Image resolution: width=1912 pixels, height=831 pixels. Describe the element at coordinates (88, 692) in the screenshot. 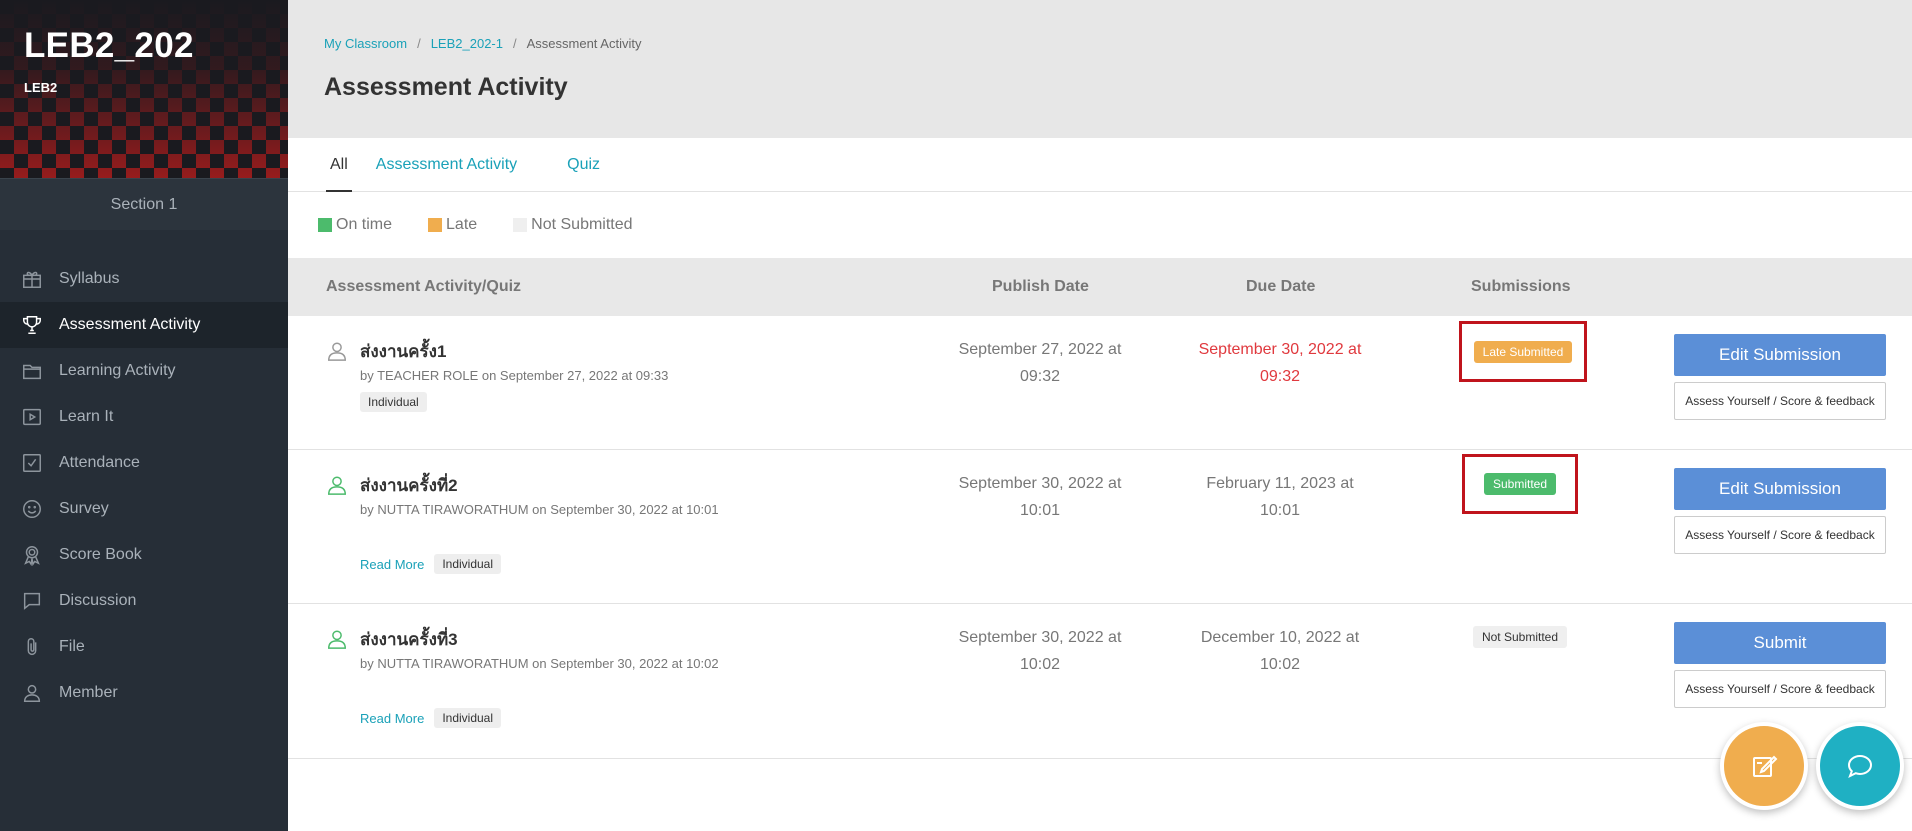

I see `sidebar-item-label: Member` at that location.